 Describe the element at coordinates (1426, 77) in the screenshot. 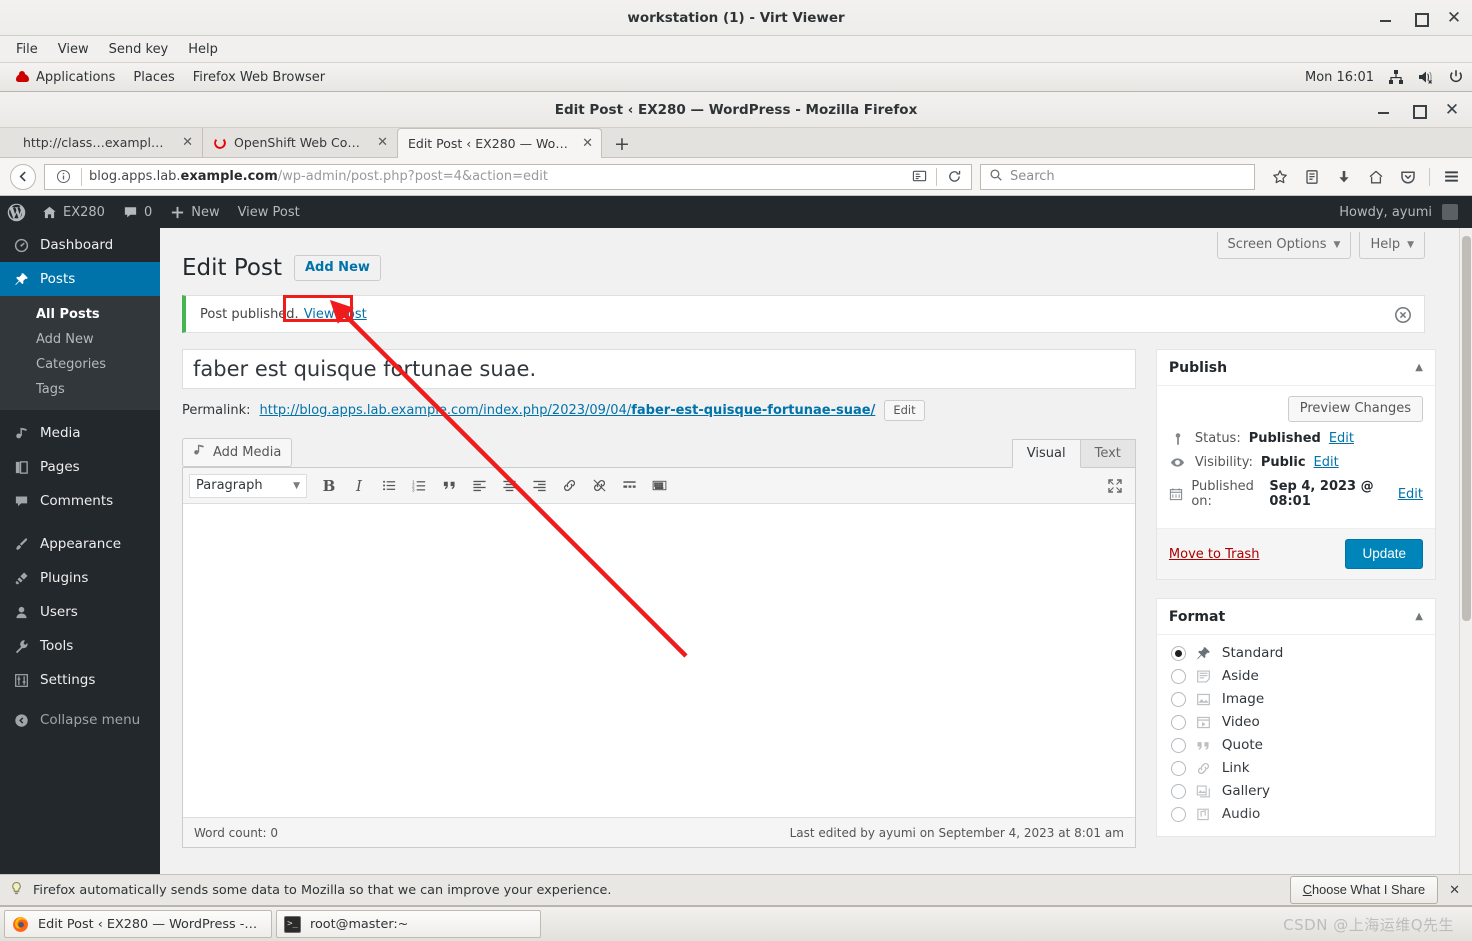

I see `volume-muted-icon` at that location.